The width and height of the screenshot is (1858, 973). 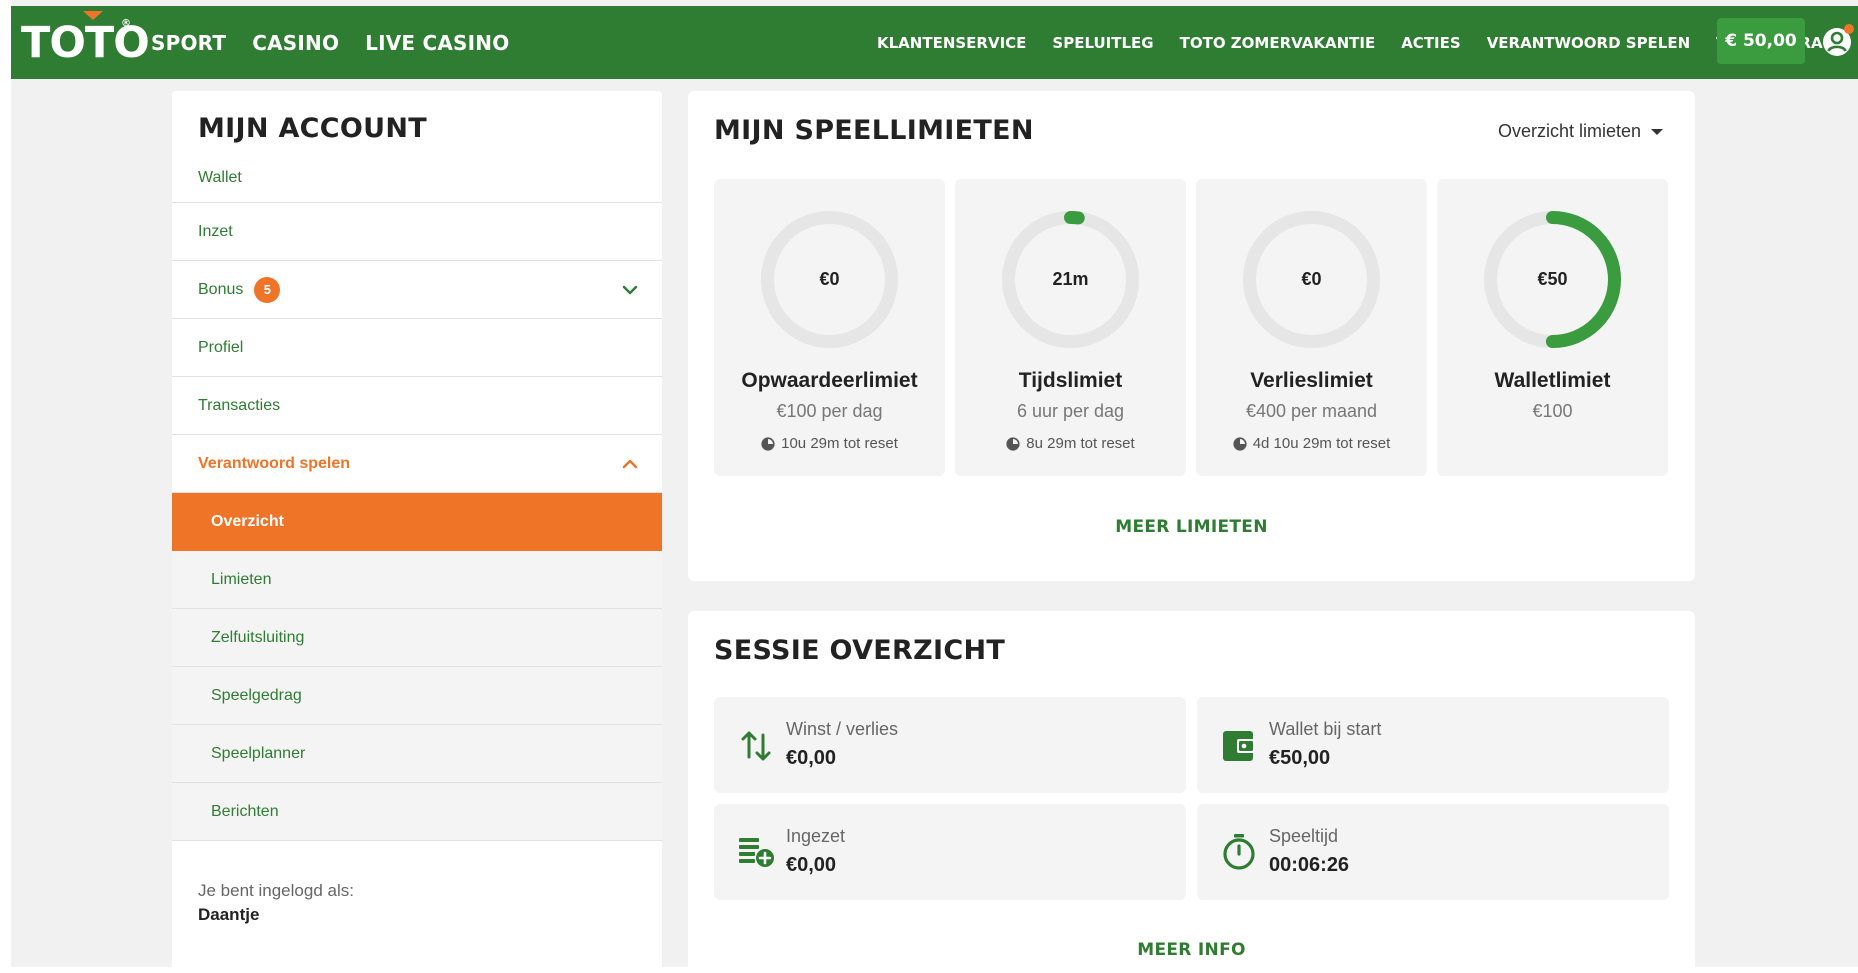 What do you see at coordinates (1433, 852) in the screenshot?
I see `session-stat-speeltijd: Speeltijd 00:06:26` at bounding box center [1433, 852].